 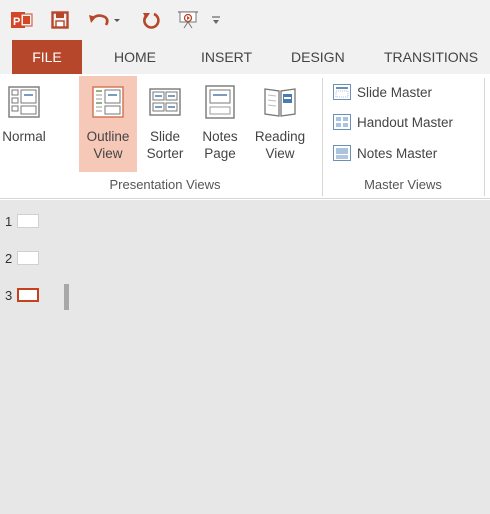 I want to click on slide-master-icon, so click(x=342, y=92).